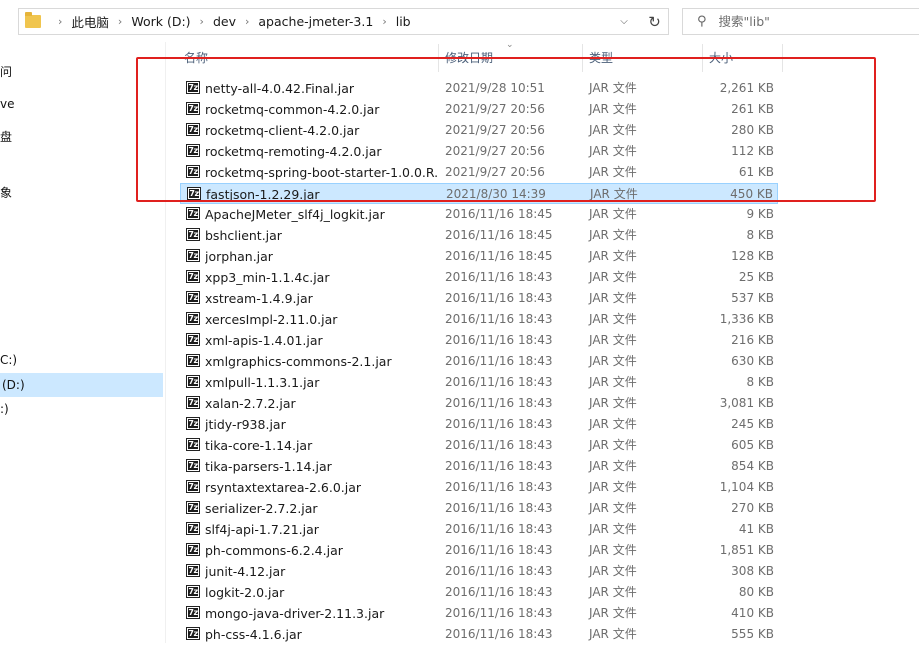 This screenshot has height=645, width=919. I want to click on file-size: 2,261 KB, so click(746, 88).